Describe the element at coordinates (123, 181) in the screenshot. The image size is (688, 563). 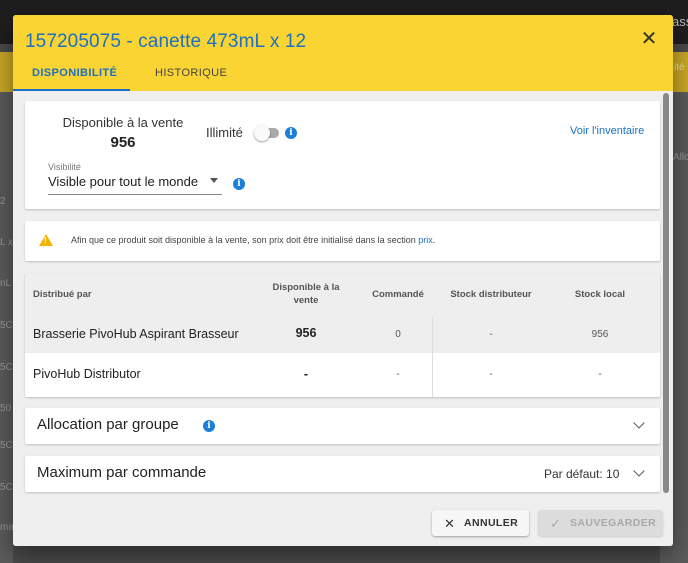
I see `visibility-value: Visible pour tout le monde` at that location.